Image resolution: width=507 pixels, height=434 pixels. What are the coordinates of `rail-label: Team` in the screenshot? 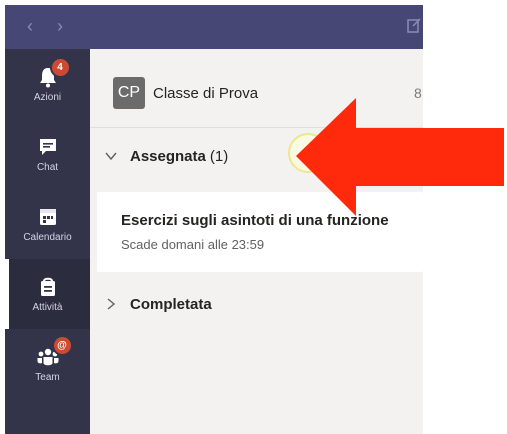 It's located at (47, 377).